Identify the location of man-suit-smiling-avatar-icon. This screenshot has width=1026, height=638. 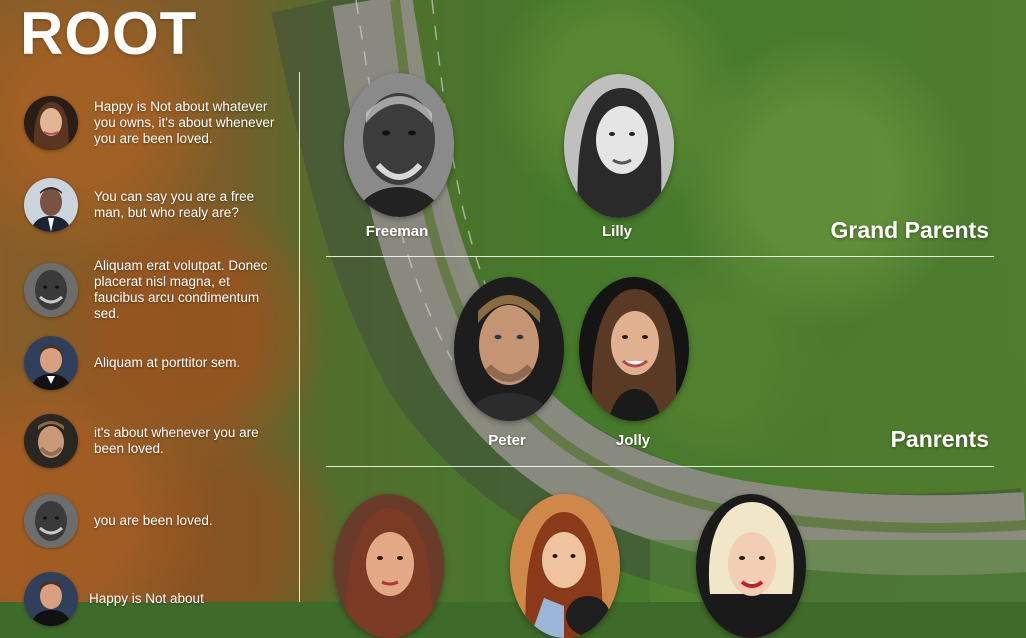
(51, 205).